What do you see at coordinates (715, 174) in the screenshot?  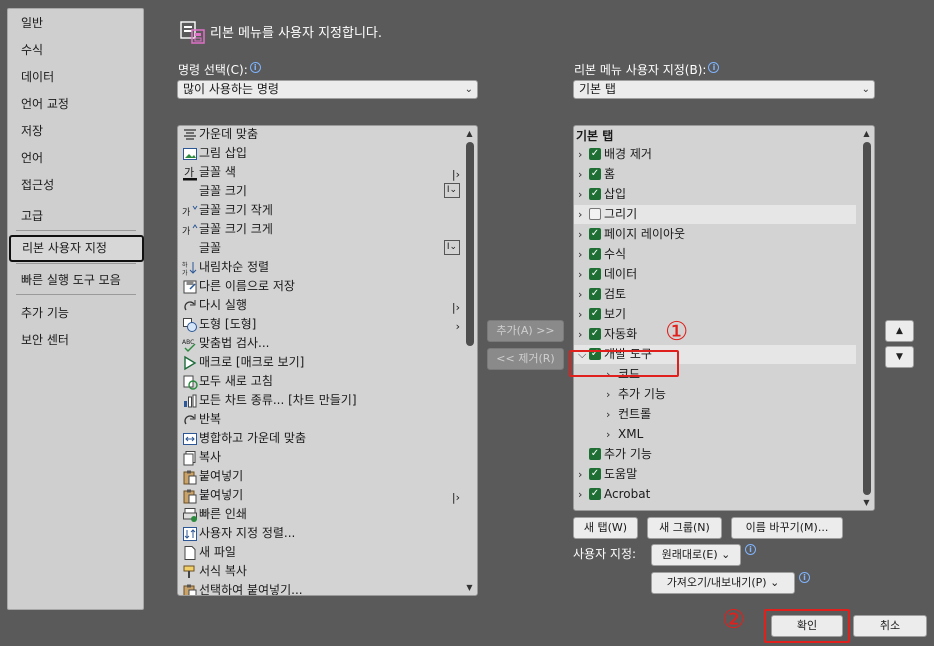 I see `ribbon-tree-item: › ✓ 홈` at bounding box center [715, 174].